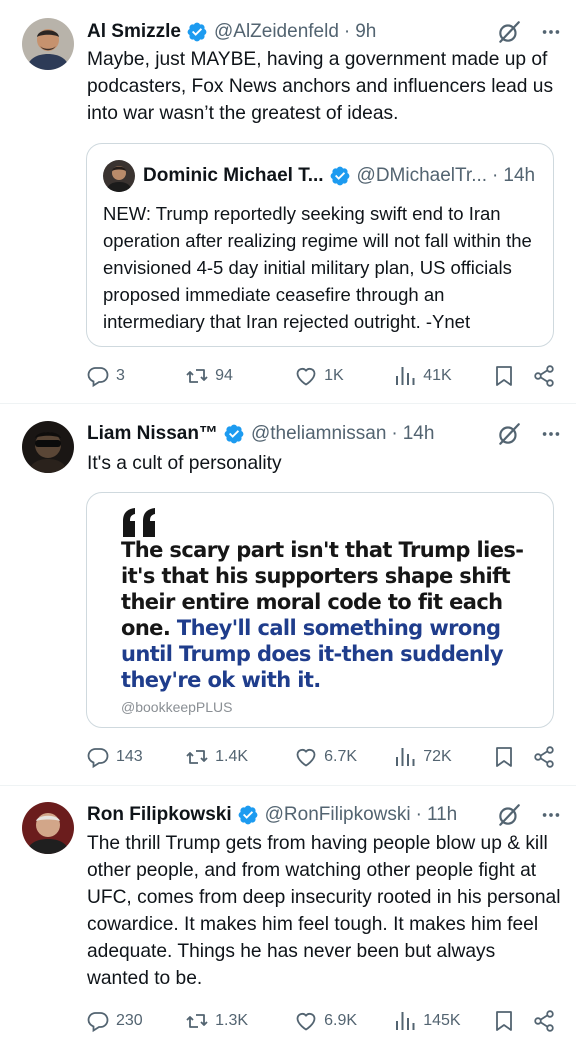 The width and height of the screenshot is (576, 1049). I want to click on repost-count: 94, so click(224, 375).